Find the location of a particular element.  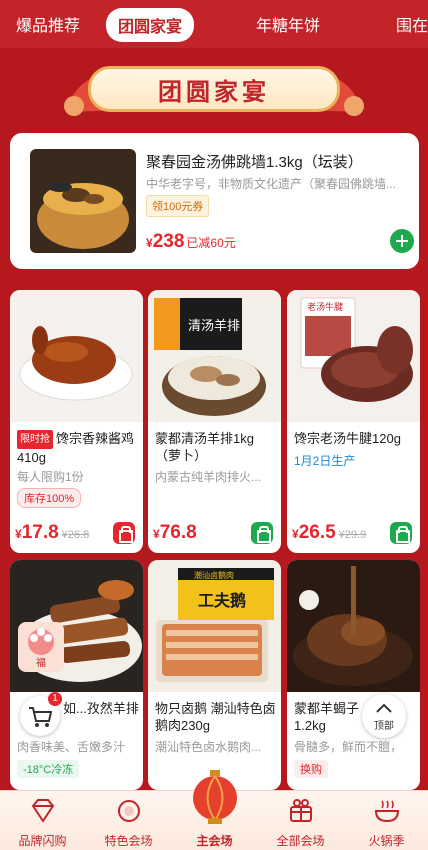

hotpot-icon is located at coordinates (387, 811).